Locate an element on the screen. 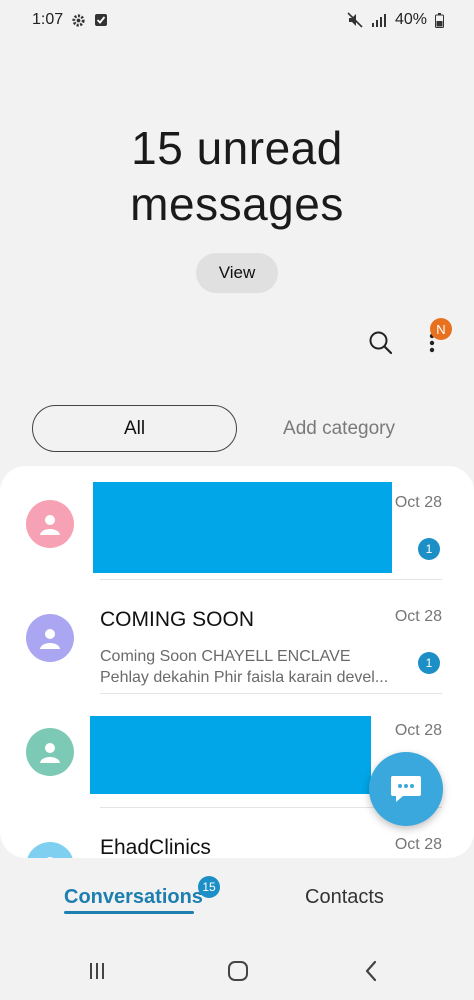 The width and height of the screenshot is (474, 1000). status-right: 40% is located at coordinates (395, 20).